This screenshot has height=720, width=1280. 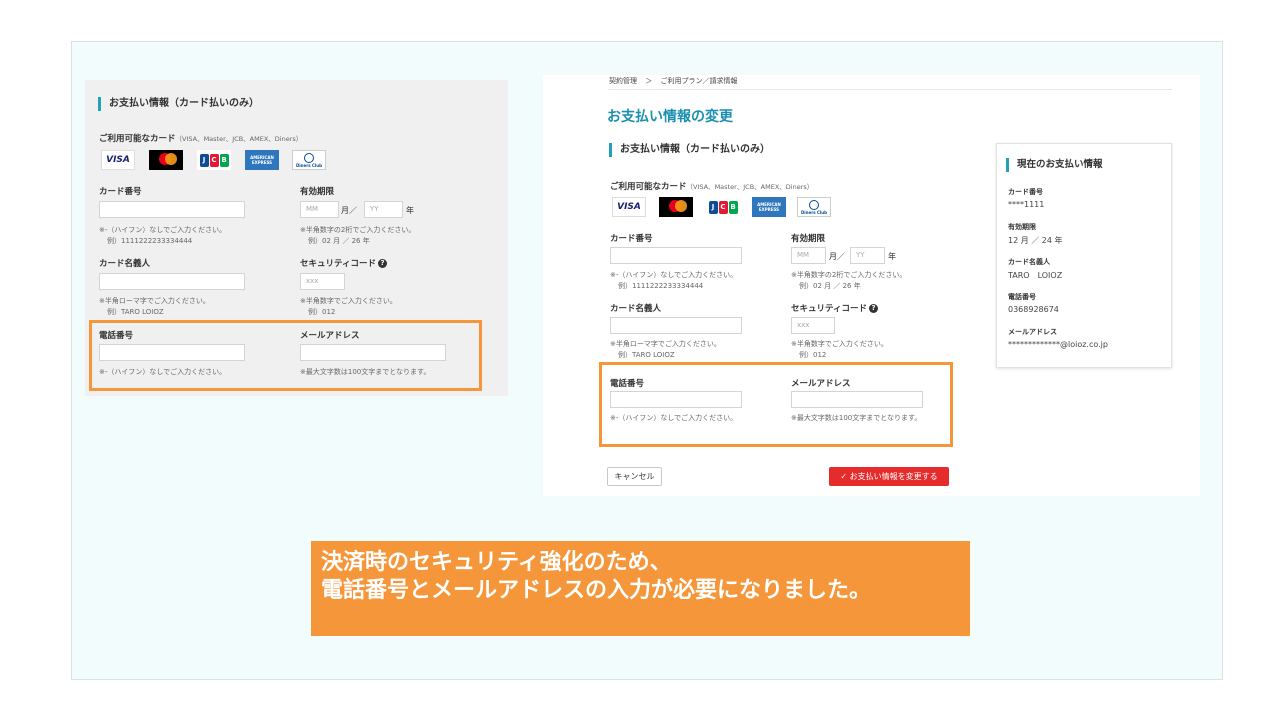 I want to click on card-holder-input, so click(x=172, y=281).